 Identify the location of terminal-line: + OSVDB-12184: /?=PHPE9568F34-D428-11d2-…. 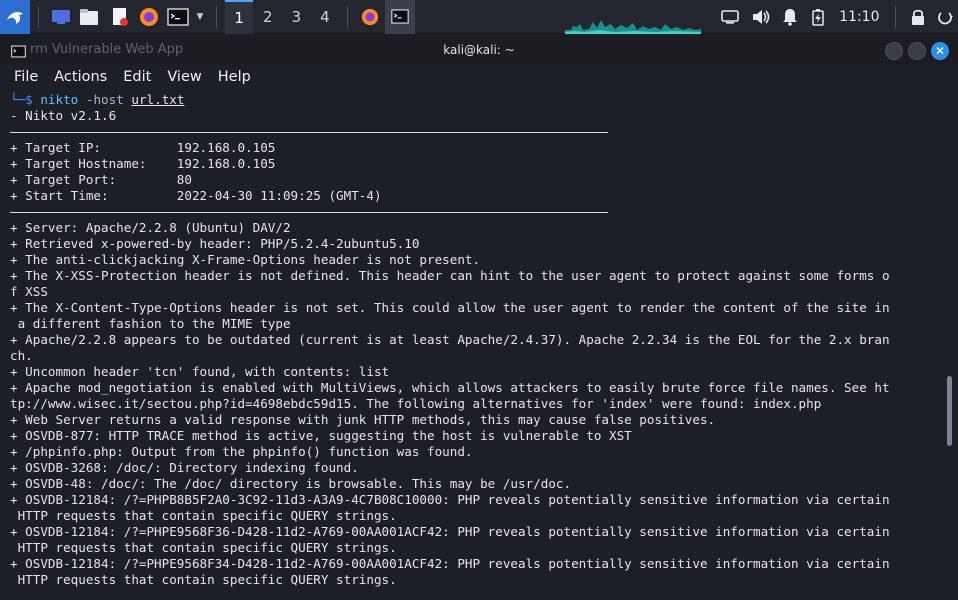
(450, 563).